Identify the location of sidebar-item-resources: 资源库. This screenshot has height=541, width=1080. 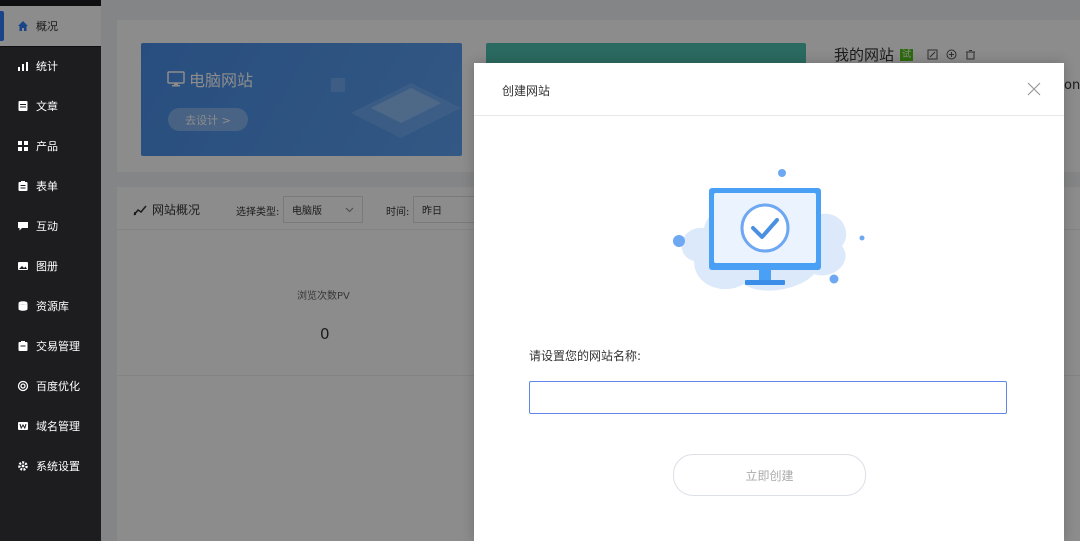
(50, 306).